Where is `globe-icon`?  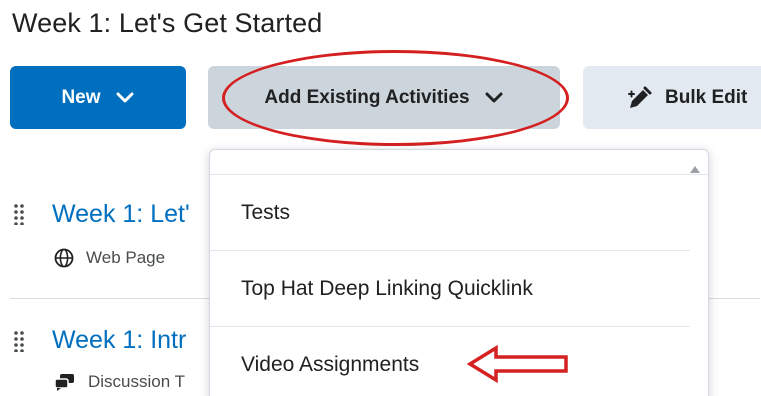
globe-icon is located at coordinates (64, 258).